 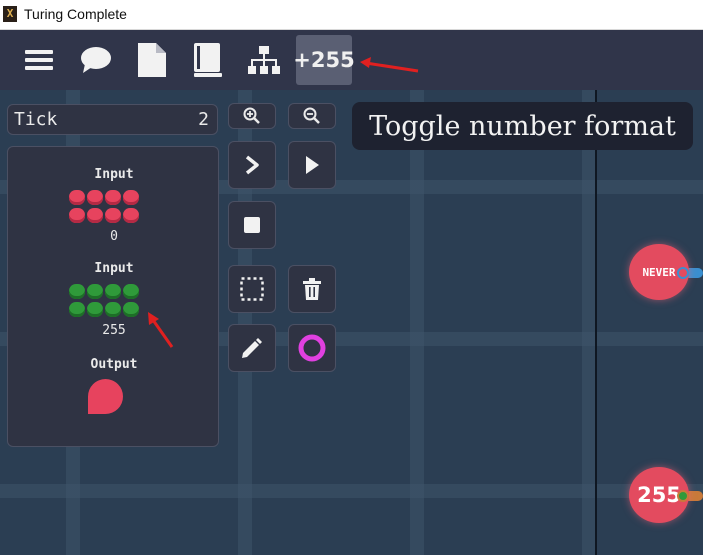 I want to click on input1-bit-switches, so click(x=106, y=207).